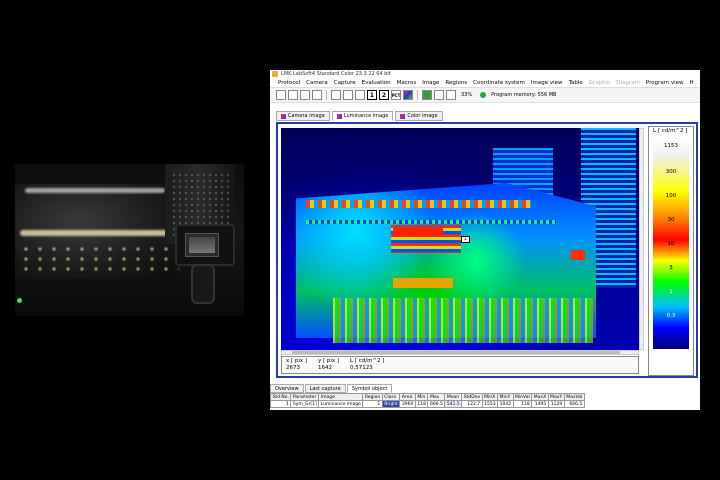  I want to click on green-light, so click(19, 300).